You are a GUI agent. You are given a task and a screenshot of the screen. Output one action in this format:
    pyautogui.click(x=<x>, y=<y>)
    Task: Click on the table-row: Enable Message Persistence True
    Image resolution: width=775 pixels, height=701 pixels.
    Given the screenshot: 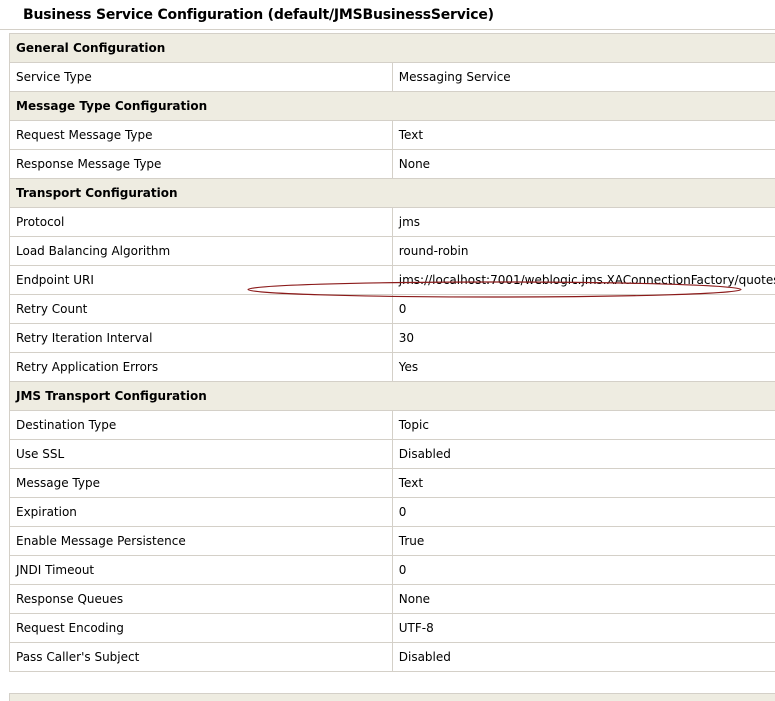 What is the action you would take?
    pyautogui.click(x=392, y=541)
    